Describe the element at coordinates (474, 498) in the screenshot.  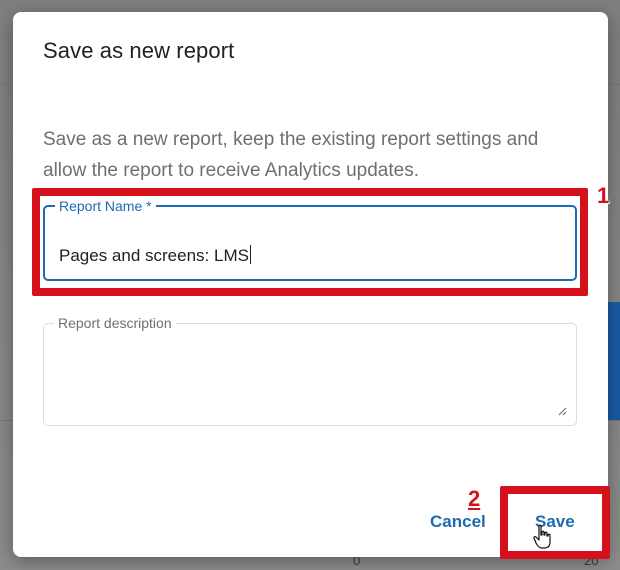
I see `annotation-step-number-2: 2` at that location.